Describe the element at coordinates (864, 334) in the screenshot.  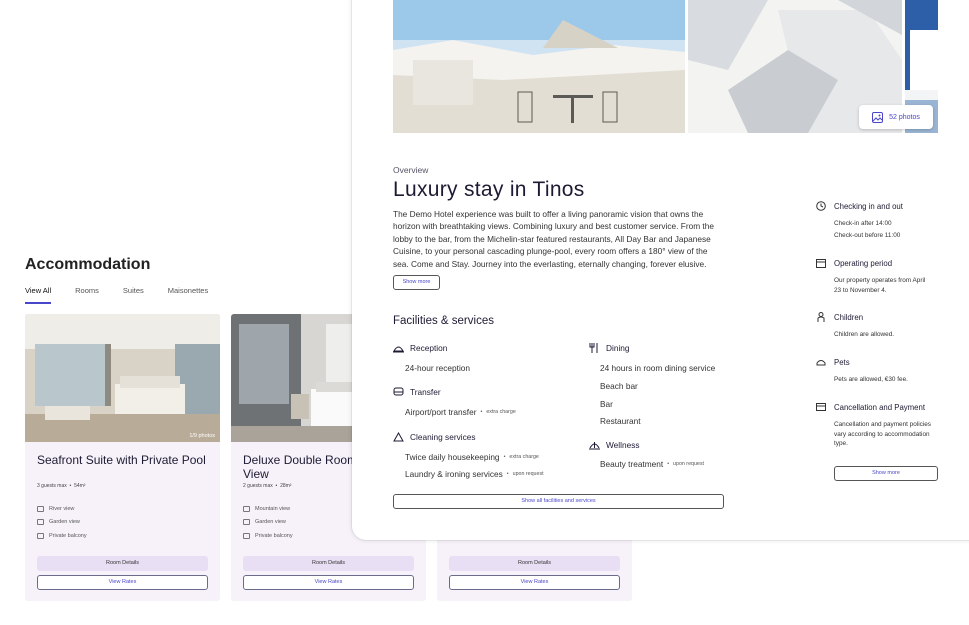
I see `children-text: Children are allowed.` at that location.